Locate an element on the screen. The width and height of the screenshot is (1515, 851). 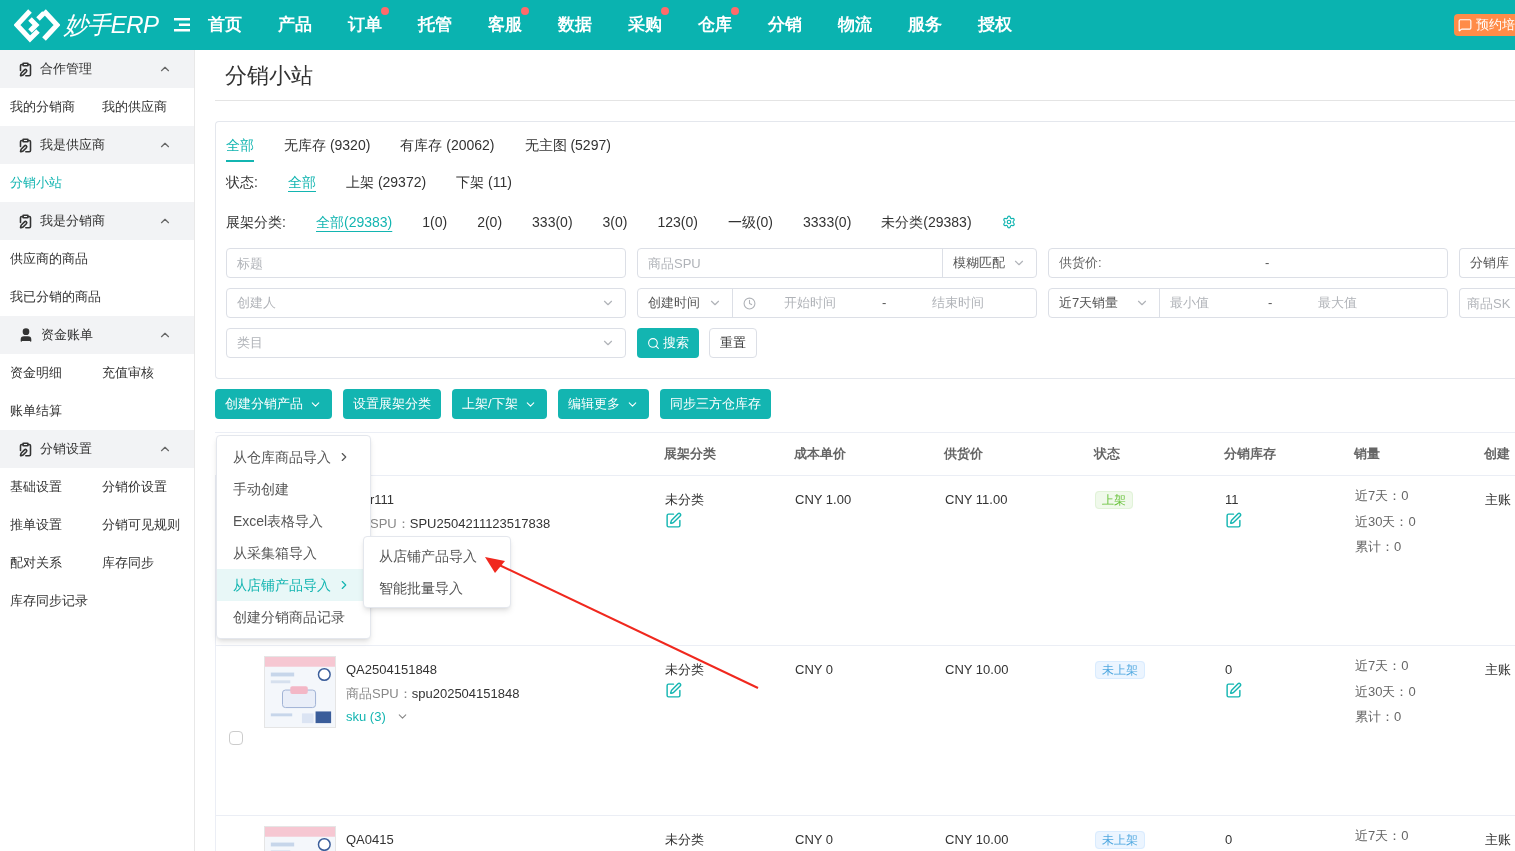
logo-icon is located at coordinates (37, 25).